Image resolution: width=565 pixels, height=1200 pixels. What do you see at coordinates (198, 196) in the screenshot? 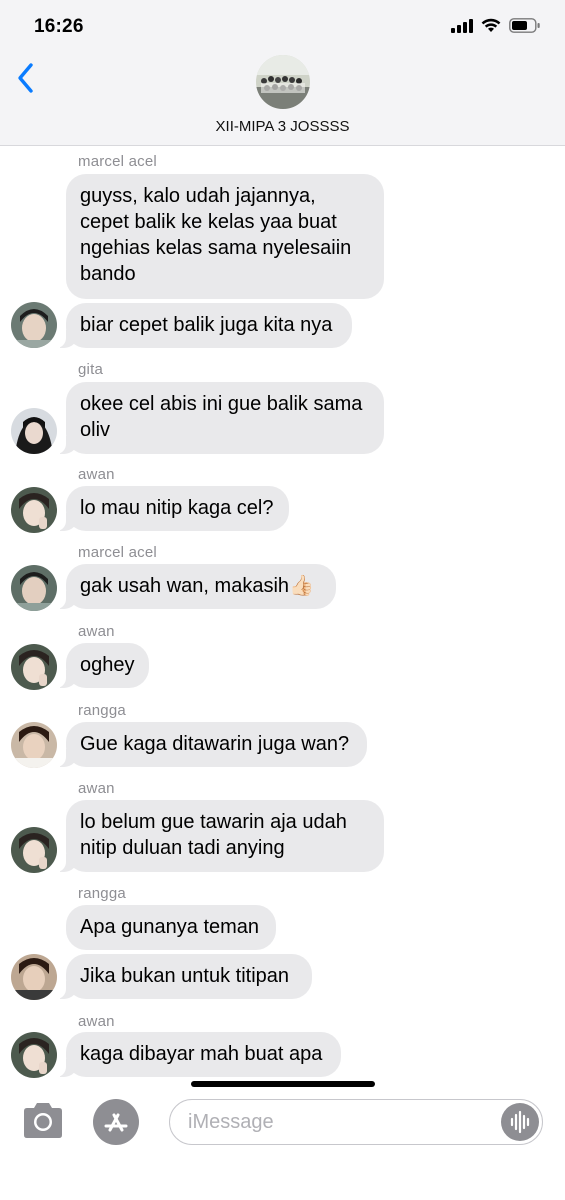
I see `message-line: guyss, kalo udah jajannya,` at bounding box center [198, 196].